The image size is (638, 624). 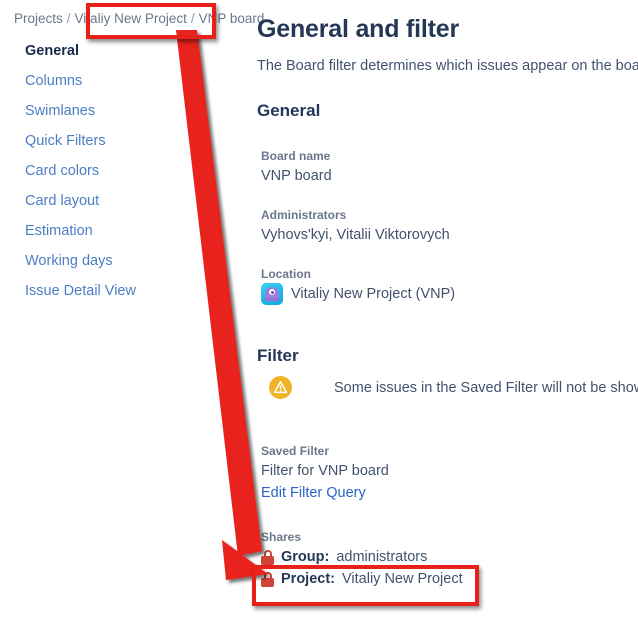 What do you see at coordinates (280, 387) in the screenshot?
I see `warning-icon` at bounding box center [280, 387].